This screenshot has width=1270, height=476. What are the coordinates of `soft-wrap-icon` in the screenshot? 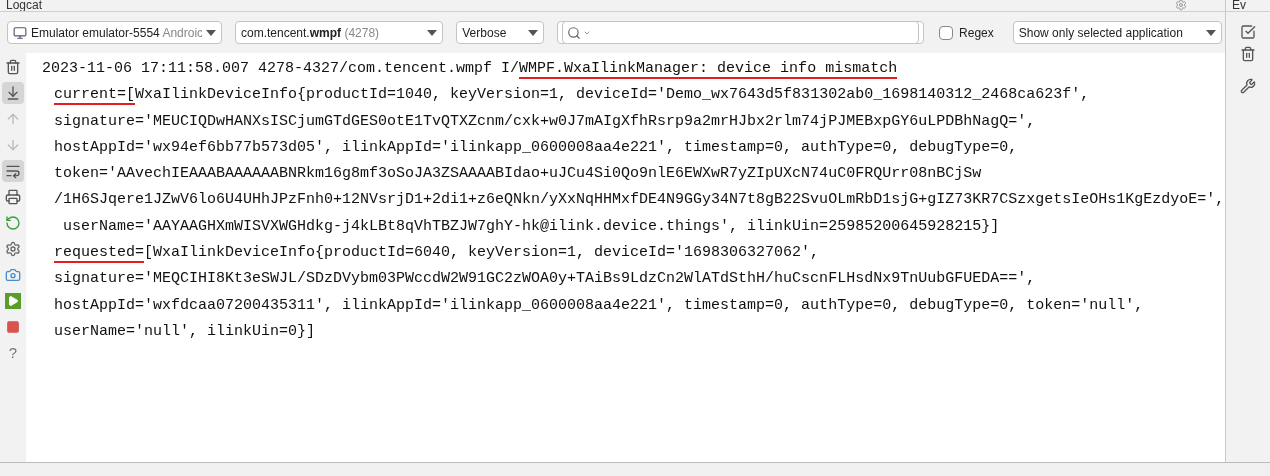 It's located at (13, 171).